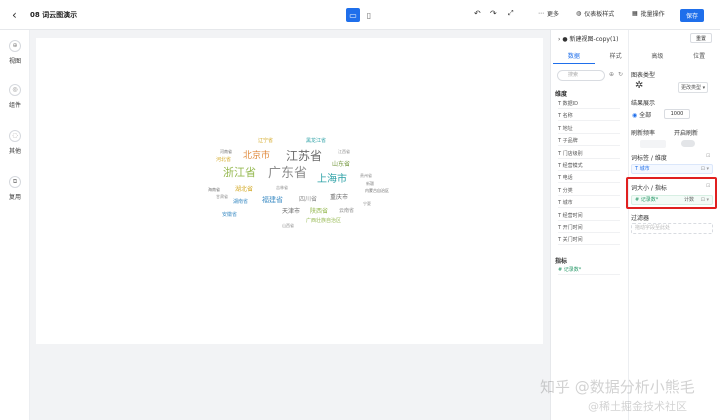 The height and width of the screenshot is (420, 720). Describe the element at coordinates (643, 133) in the screenshot. I see `refresh-label: 刷新频率` at that location.